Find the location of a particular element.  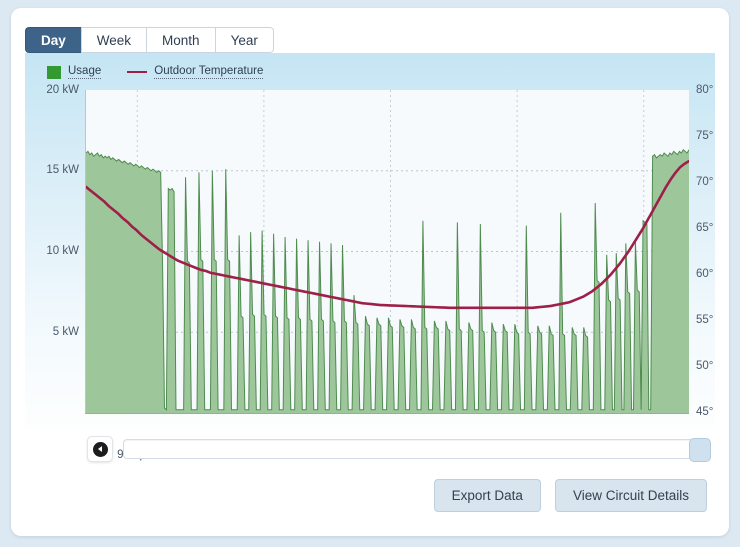

tab-year: Year is located at coordinates (244, 40).